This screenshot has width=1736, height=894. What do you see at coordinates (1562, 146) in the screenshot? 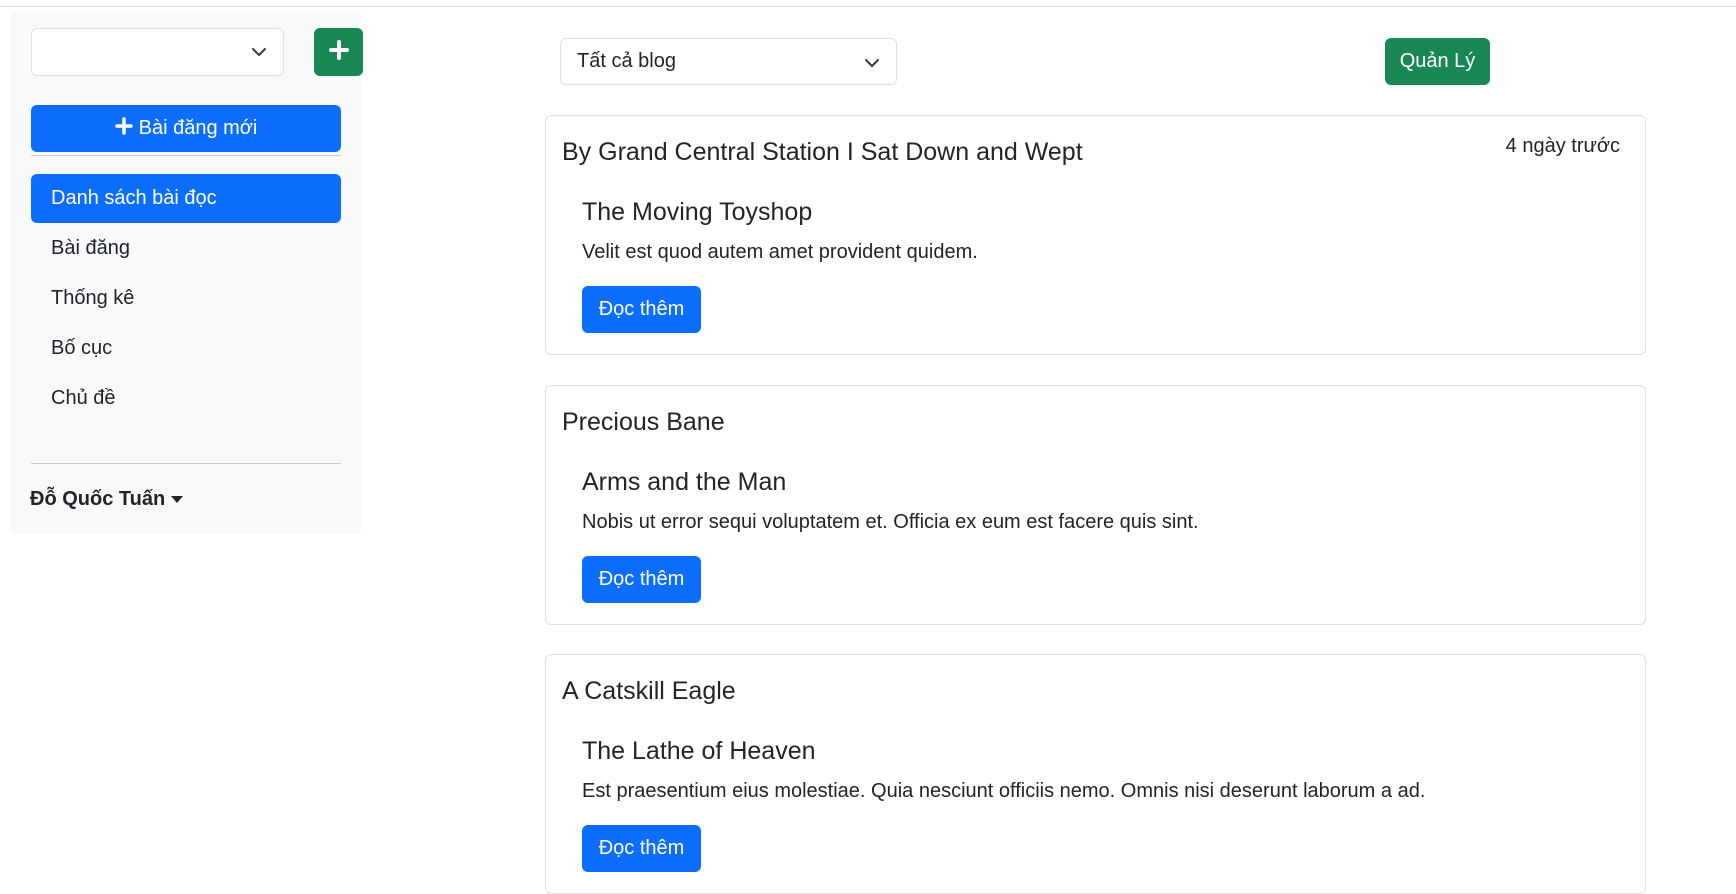
I see `post-time: 4 ngày trước` at bounding box center [1562, 146].